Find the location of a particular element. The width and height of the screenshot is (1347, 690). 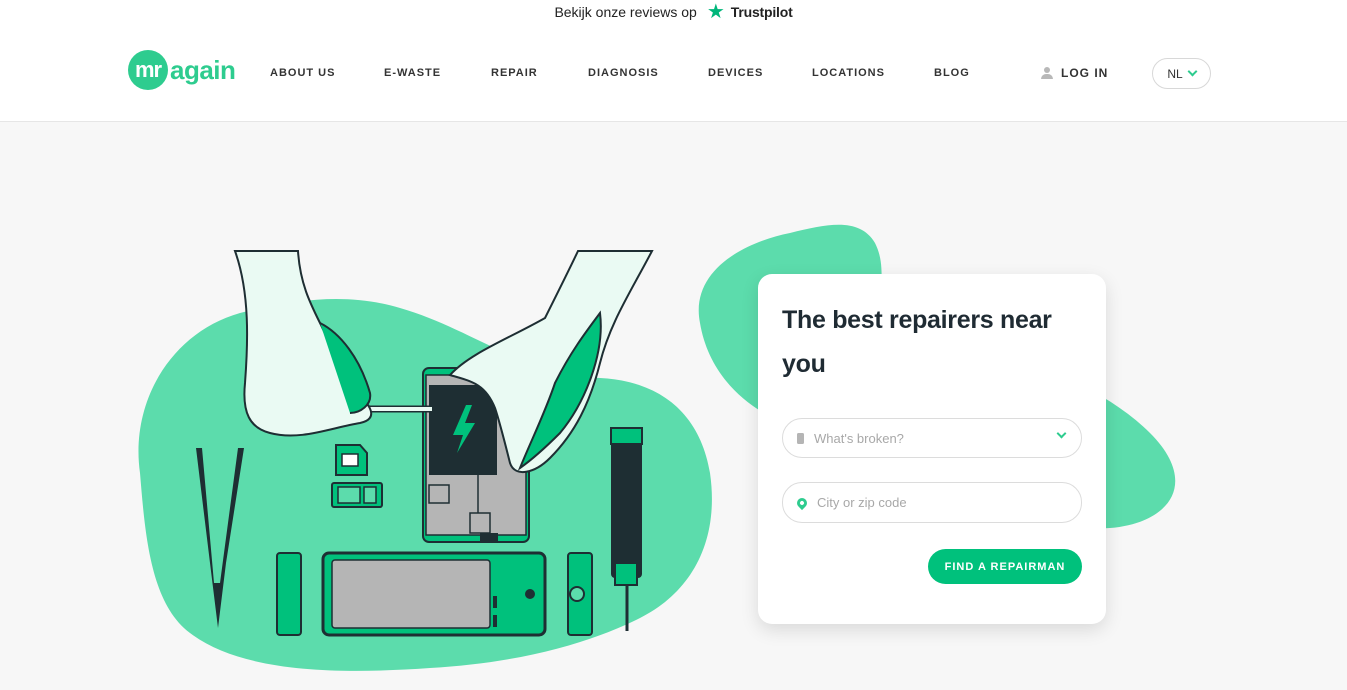

nav-about-us: ABOUT US is located at coordinates (327, 73).